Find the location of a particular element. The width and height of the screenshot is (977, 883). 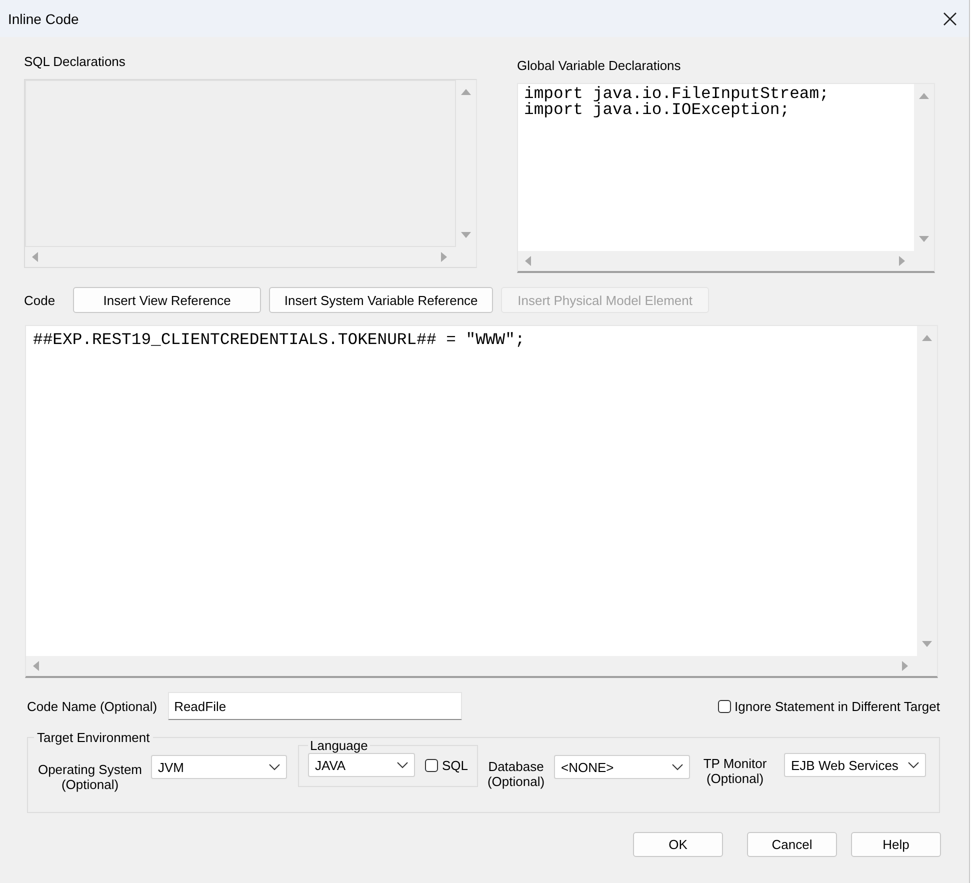

section-label: SQL Declarations is located at coordinates (75, 61).